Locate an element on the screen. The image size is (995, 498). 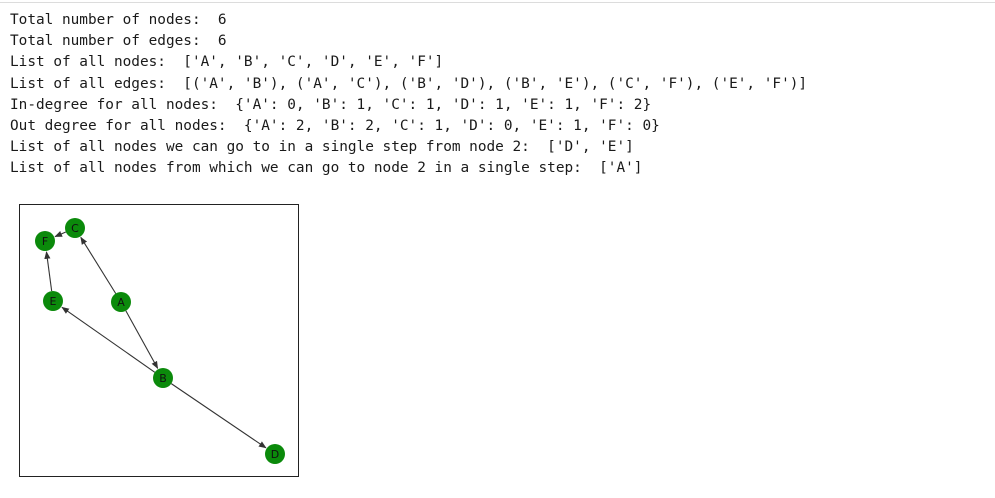
node-c: C is located at coordinates (75, 228).